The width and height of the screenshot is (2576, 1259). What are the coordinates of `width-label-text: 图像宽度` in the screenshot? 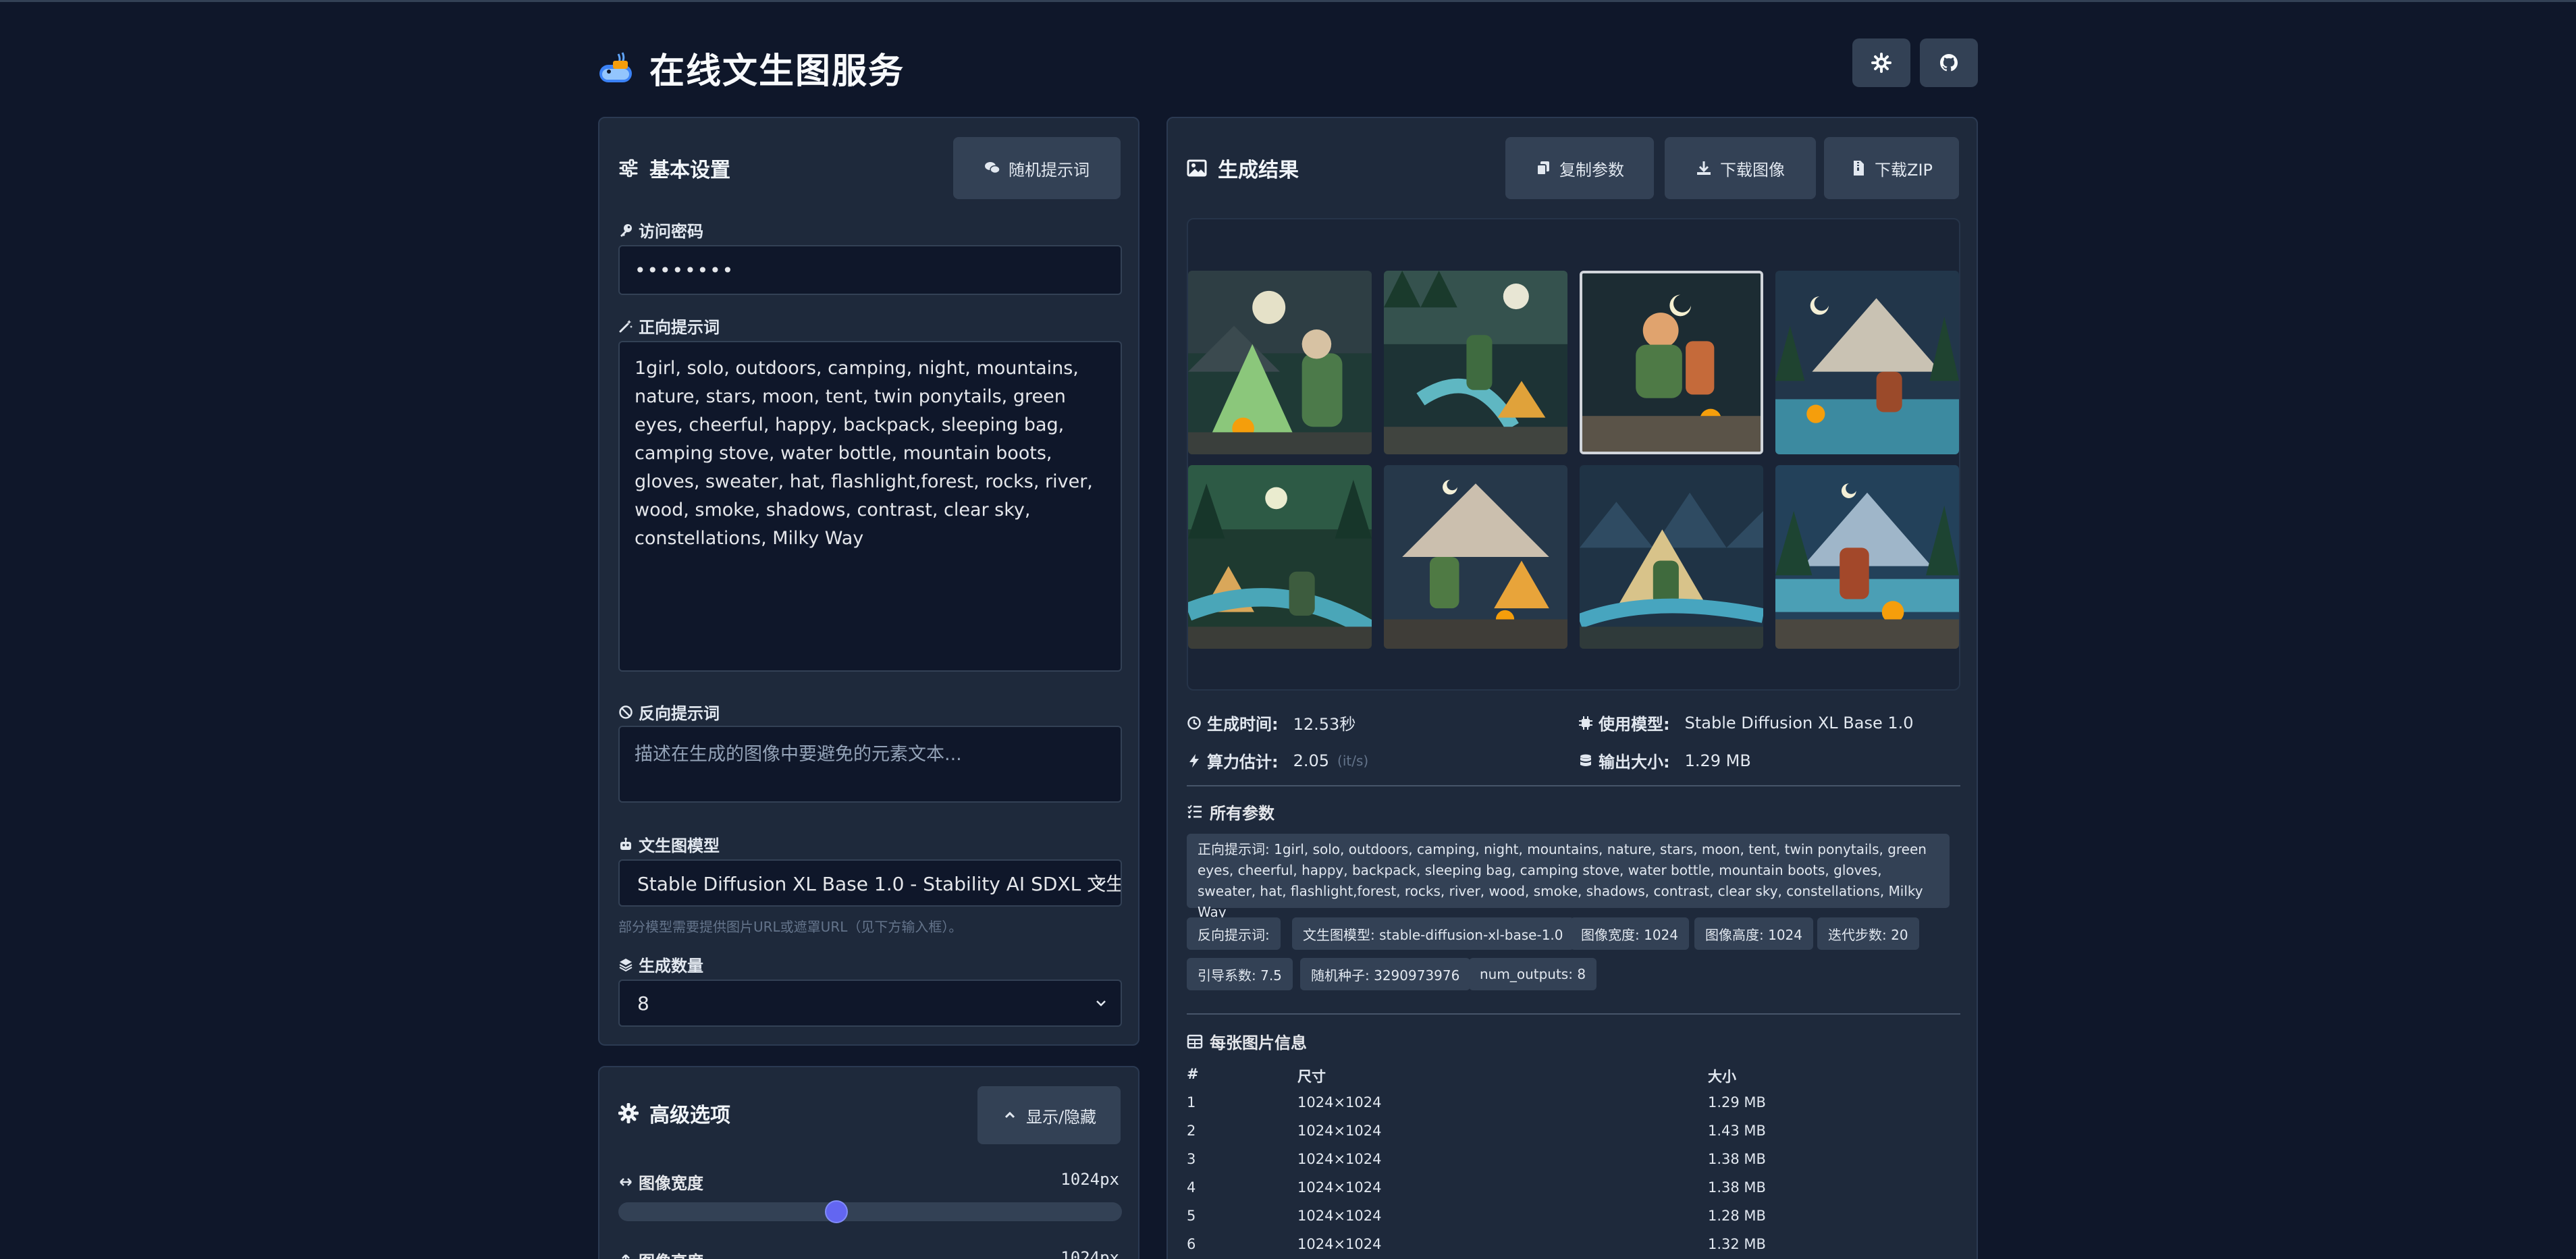 It's located at (671, 1183).